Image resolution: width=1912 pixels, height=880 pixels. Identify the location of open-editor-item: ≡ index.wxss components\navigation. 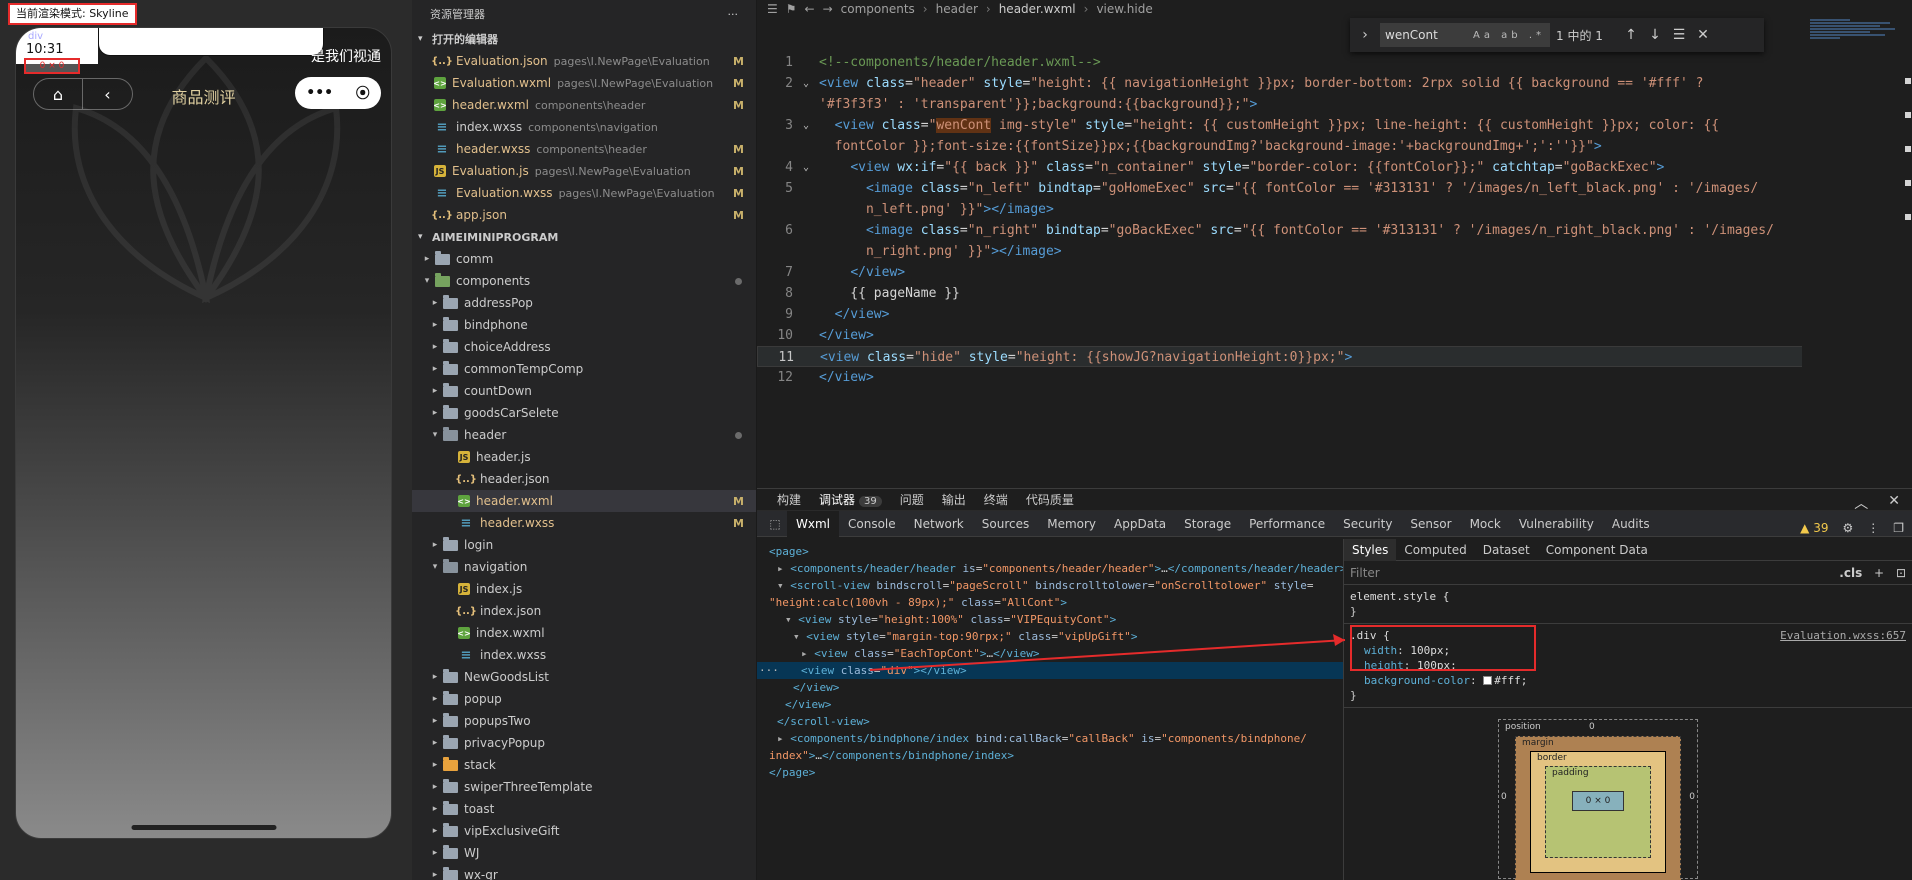
(584, 127).